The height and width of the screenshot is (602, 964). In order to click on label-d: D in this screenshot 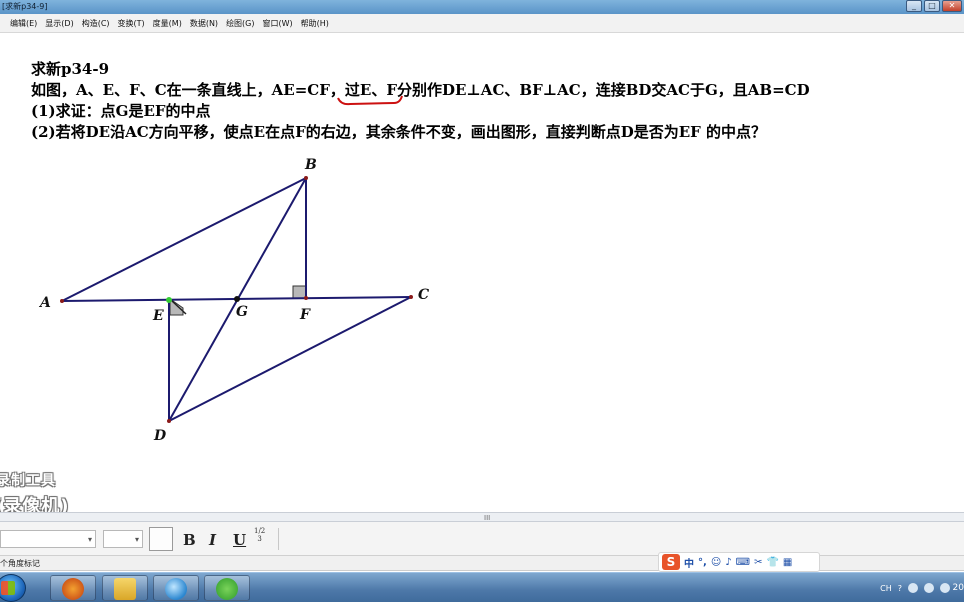, I will do `click(160, 436)`.